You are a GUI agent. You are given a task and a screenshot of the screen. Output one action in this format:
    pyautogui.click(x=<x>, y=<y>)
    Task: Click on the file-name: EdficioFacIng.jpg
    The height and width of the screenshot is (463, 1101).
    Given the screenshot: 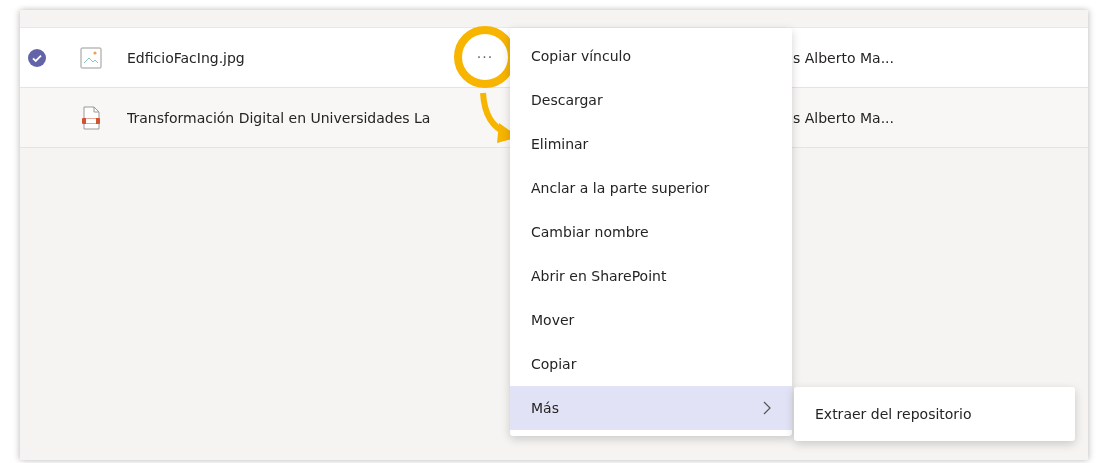 What is the action you would take?
    pyautogui.click(x=186, y=58)
    